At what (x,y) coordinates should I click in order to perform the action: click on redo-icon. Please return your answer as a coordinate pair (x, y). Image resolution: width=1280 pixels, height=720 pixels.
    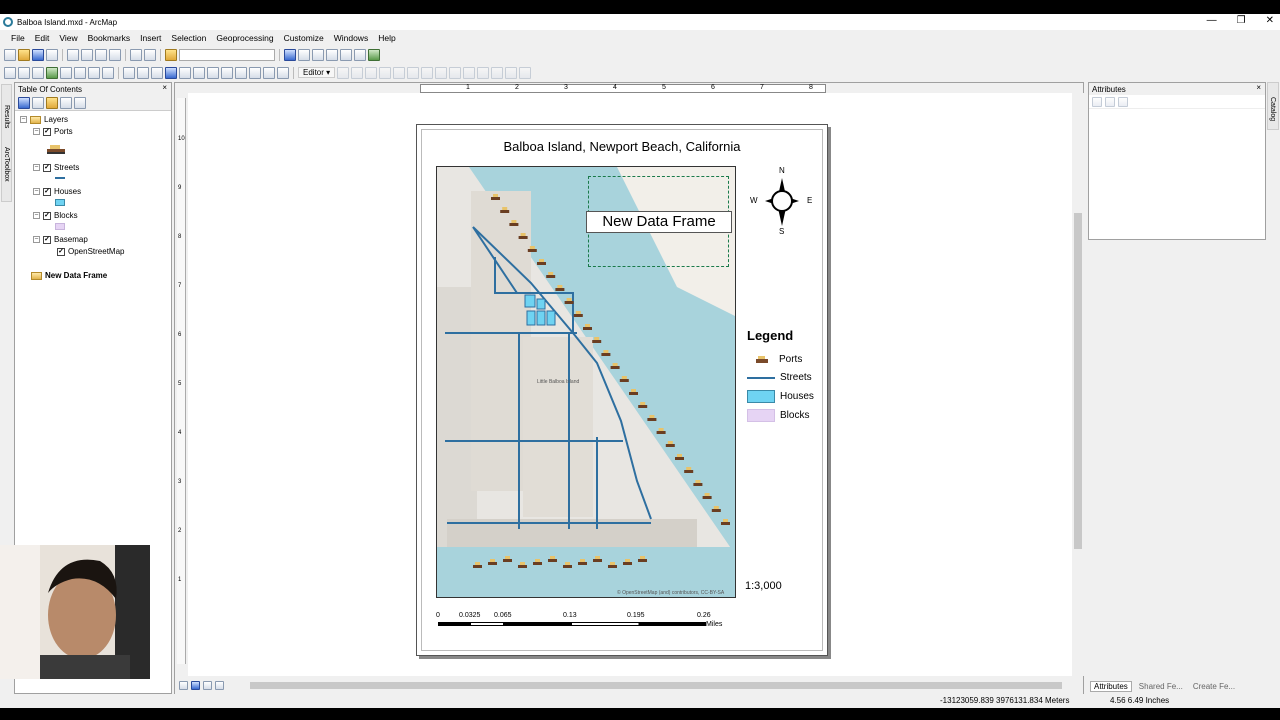
    Looking at the image, I should click on (150, 54).